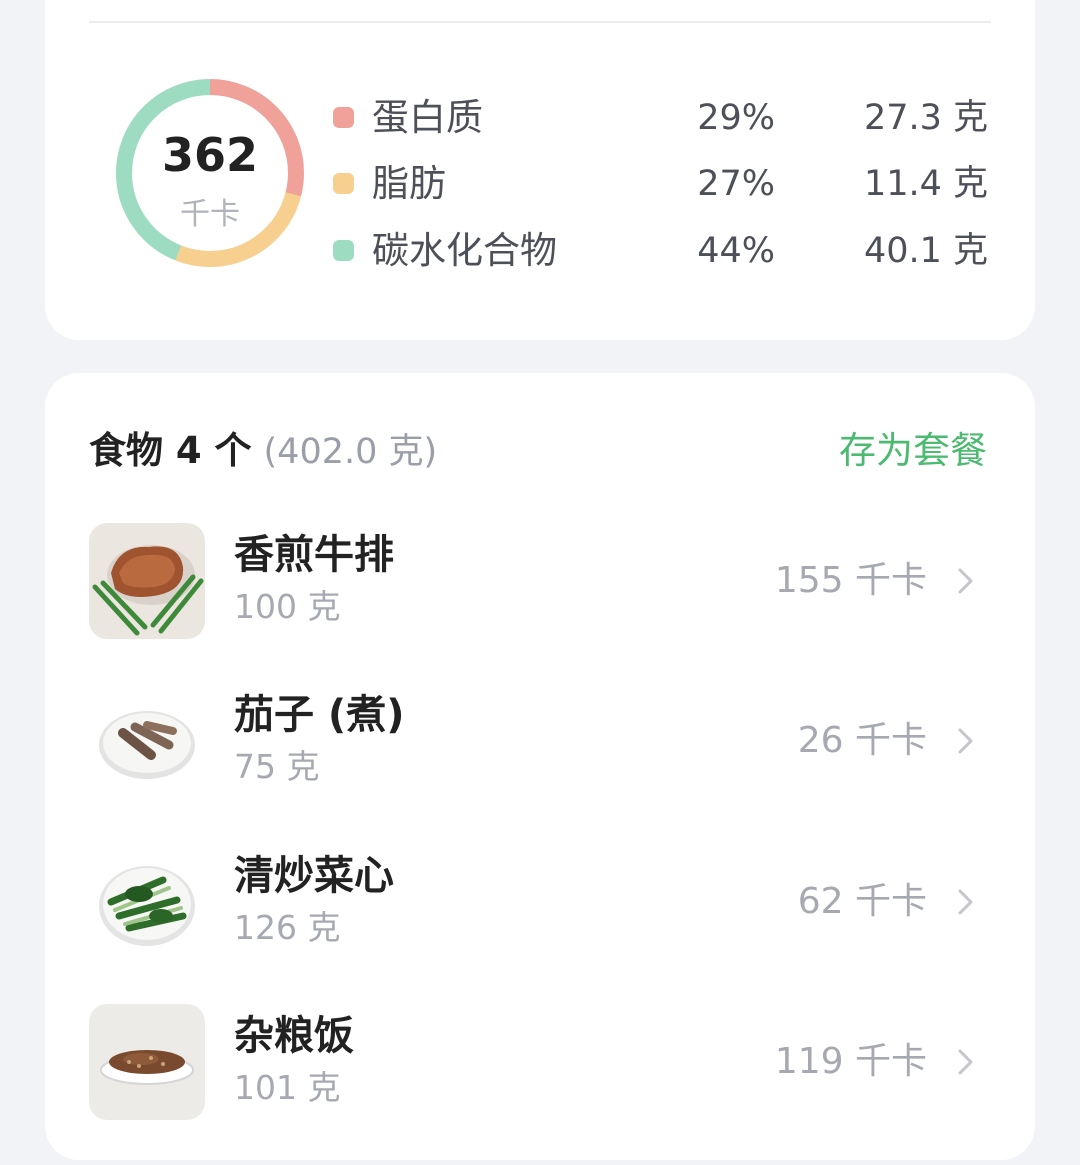 The width and height of the screenshot is (1080, 1165). What do you see at coordinates (925, 251) in the screenshot?
I see `macro-grams: 40.1 克` at bounding box center [925, 251].